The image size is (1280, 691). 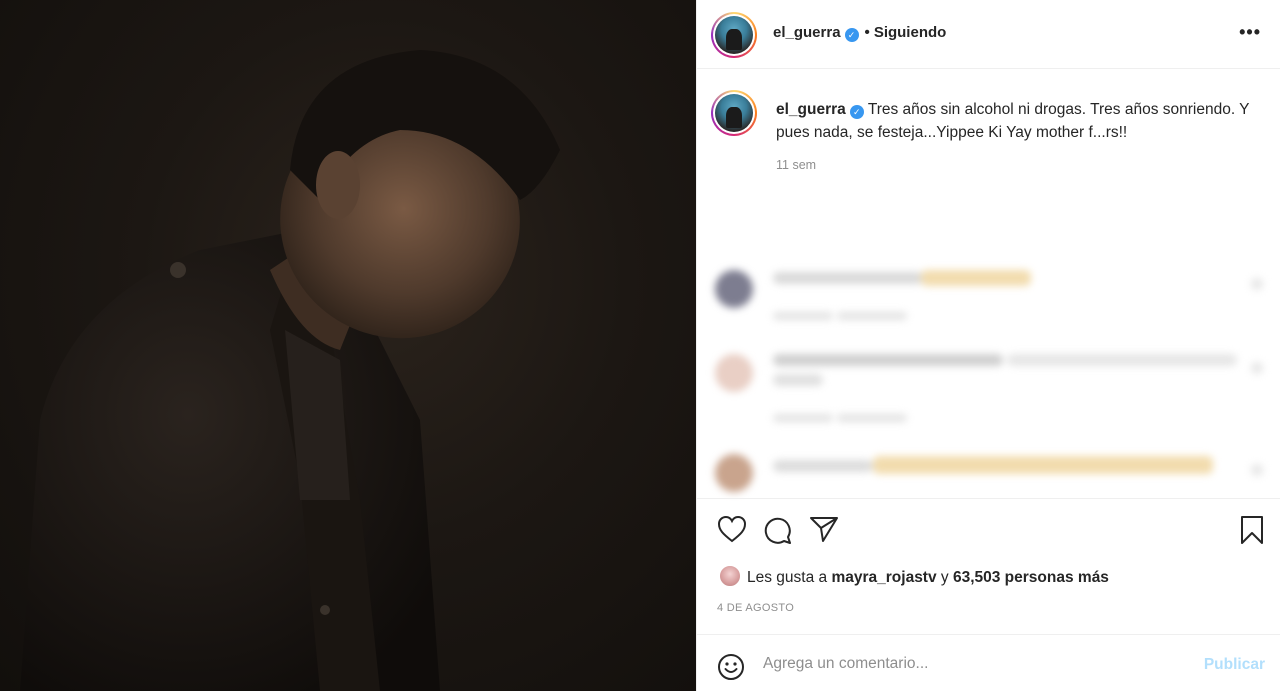 What do you see at coordinates (732, 529) in the screenshot?
I see `heart-icon` at bounding box center [732, 529].